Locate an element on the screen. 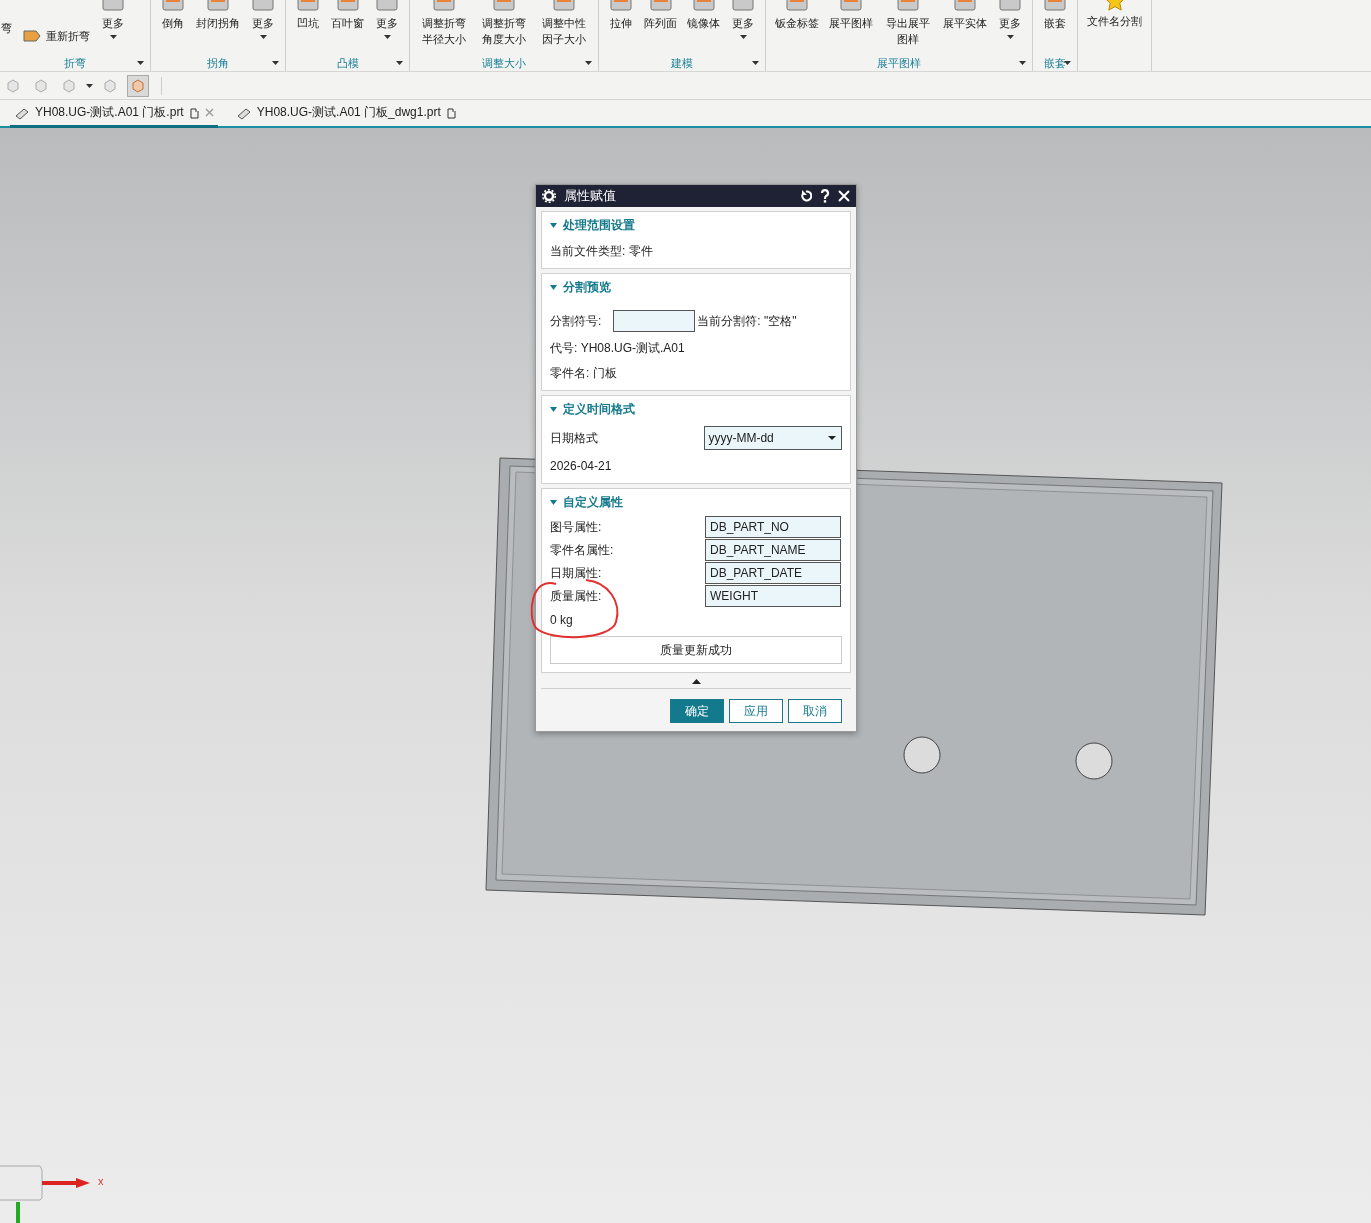 This screenshot has width=1371, height=1223. input-field: DB_PART_NAME is located at coordinates (773, 550).